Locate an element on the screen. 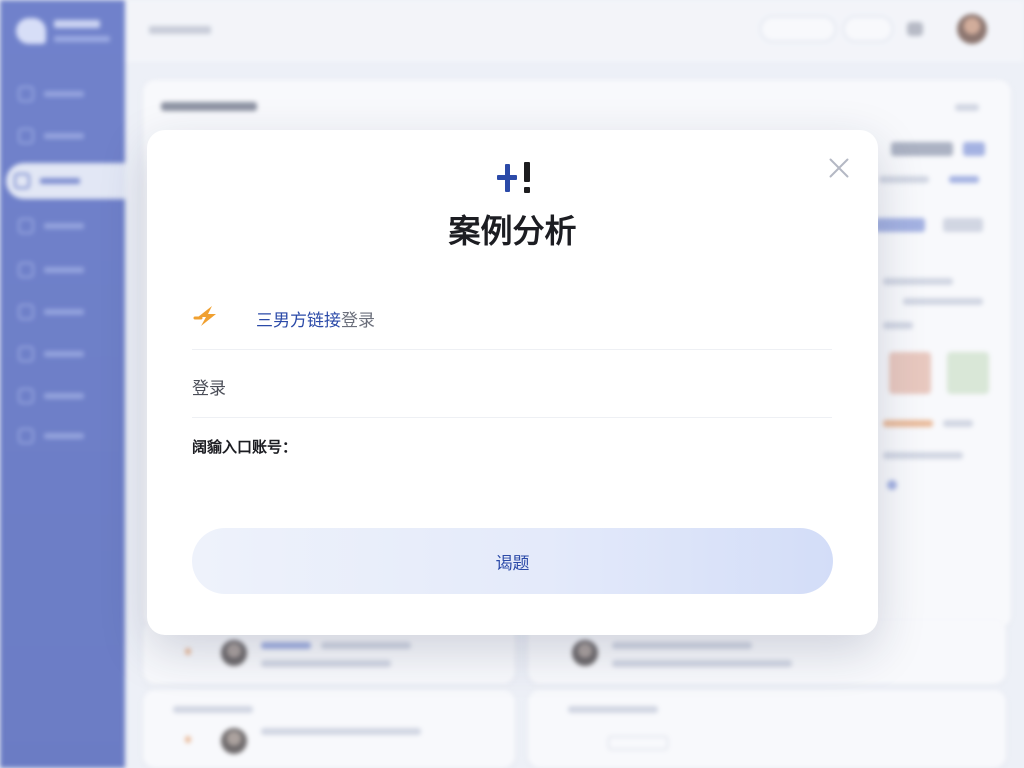 Image resolution: width=1024 pixels, height=768 pixels. plus-exclamation-logo-icon is located at coordinates (517, 179).